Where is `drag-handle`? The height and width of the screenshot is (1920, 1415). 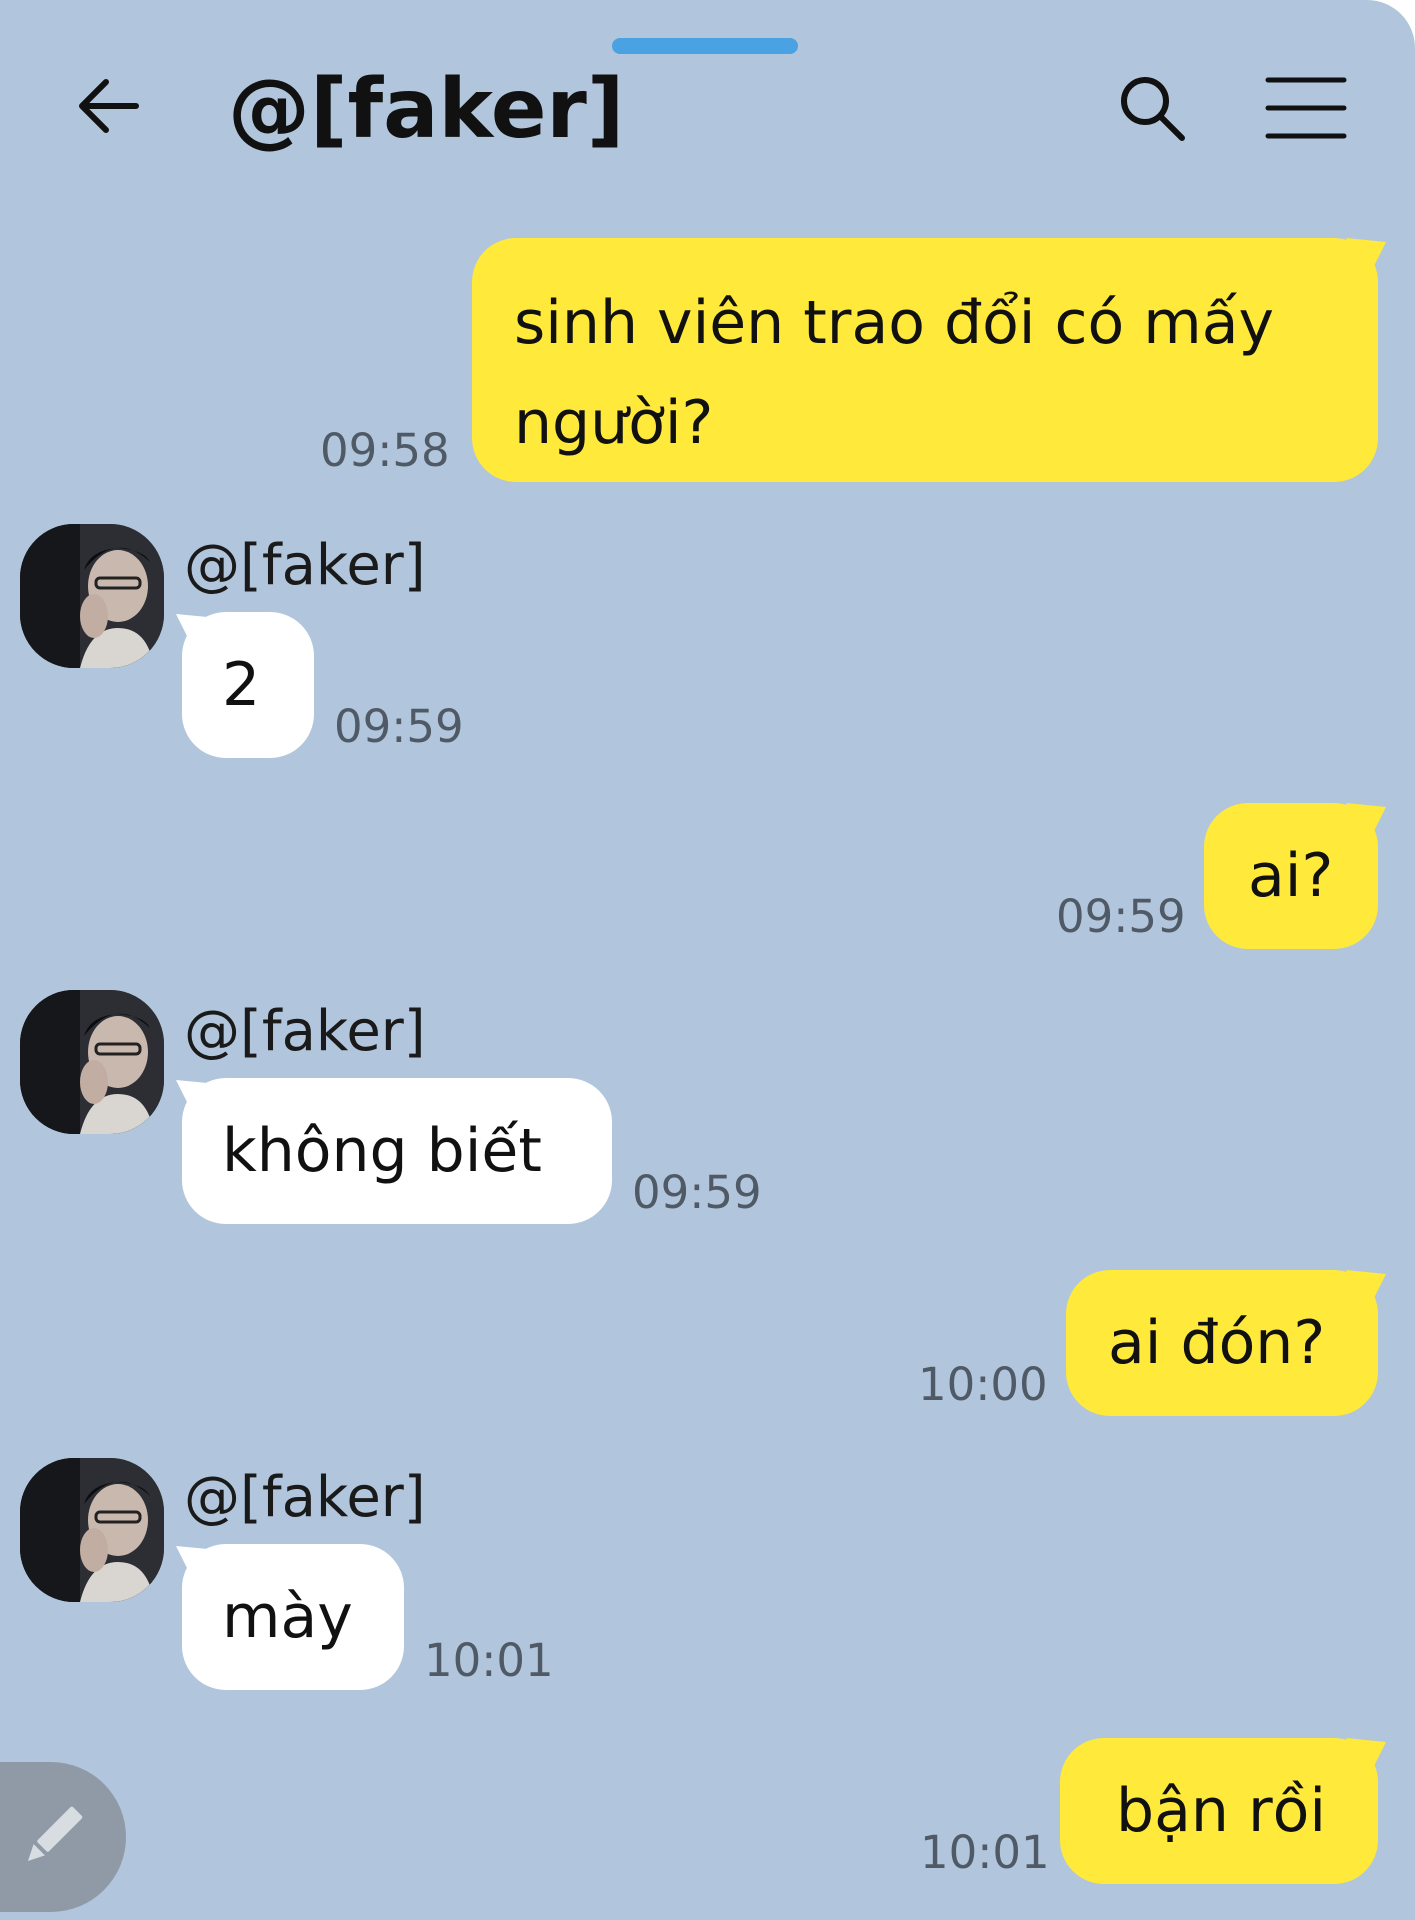 drag-handle is located at coordinates (705, 46).